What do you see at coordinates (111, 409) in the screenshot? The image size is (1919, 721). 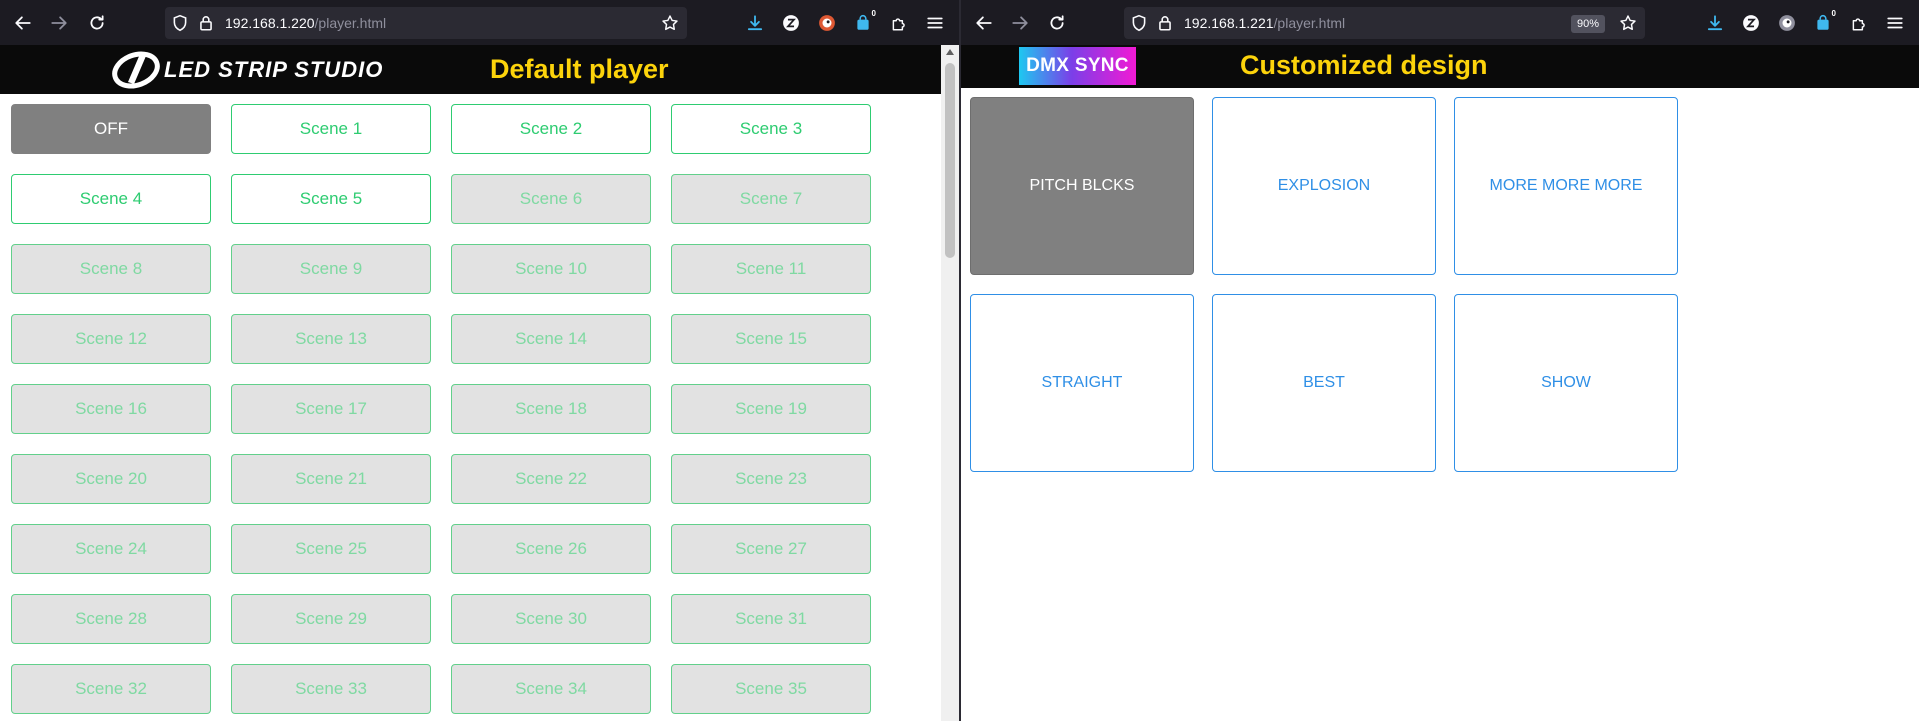 I see `scene-button: Scene 16` at bounding box center [111, 409].